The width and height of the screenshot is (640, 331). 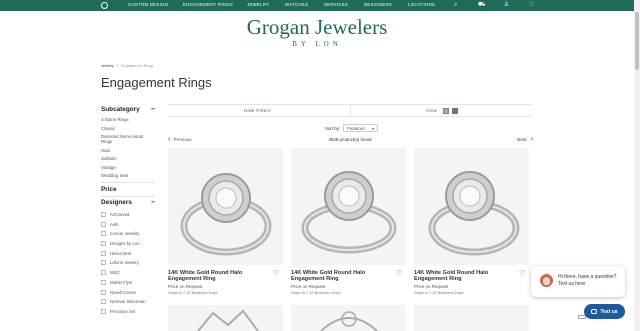 What do you see at coordinates (128, 292) in the screenshot?
I see `designer-filter: Novell Carver` at bounding box center [128, 292].